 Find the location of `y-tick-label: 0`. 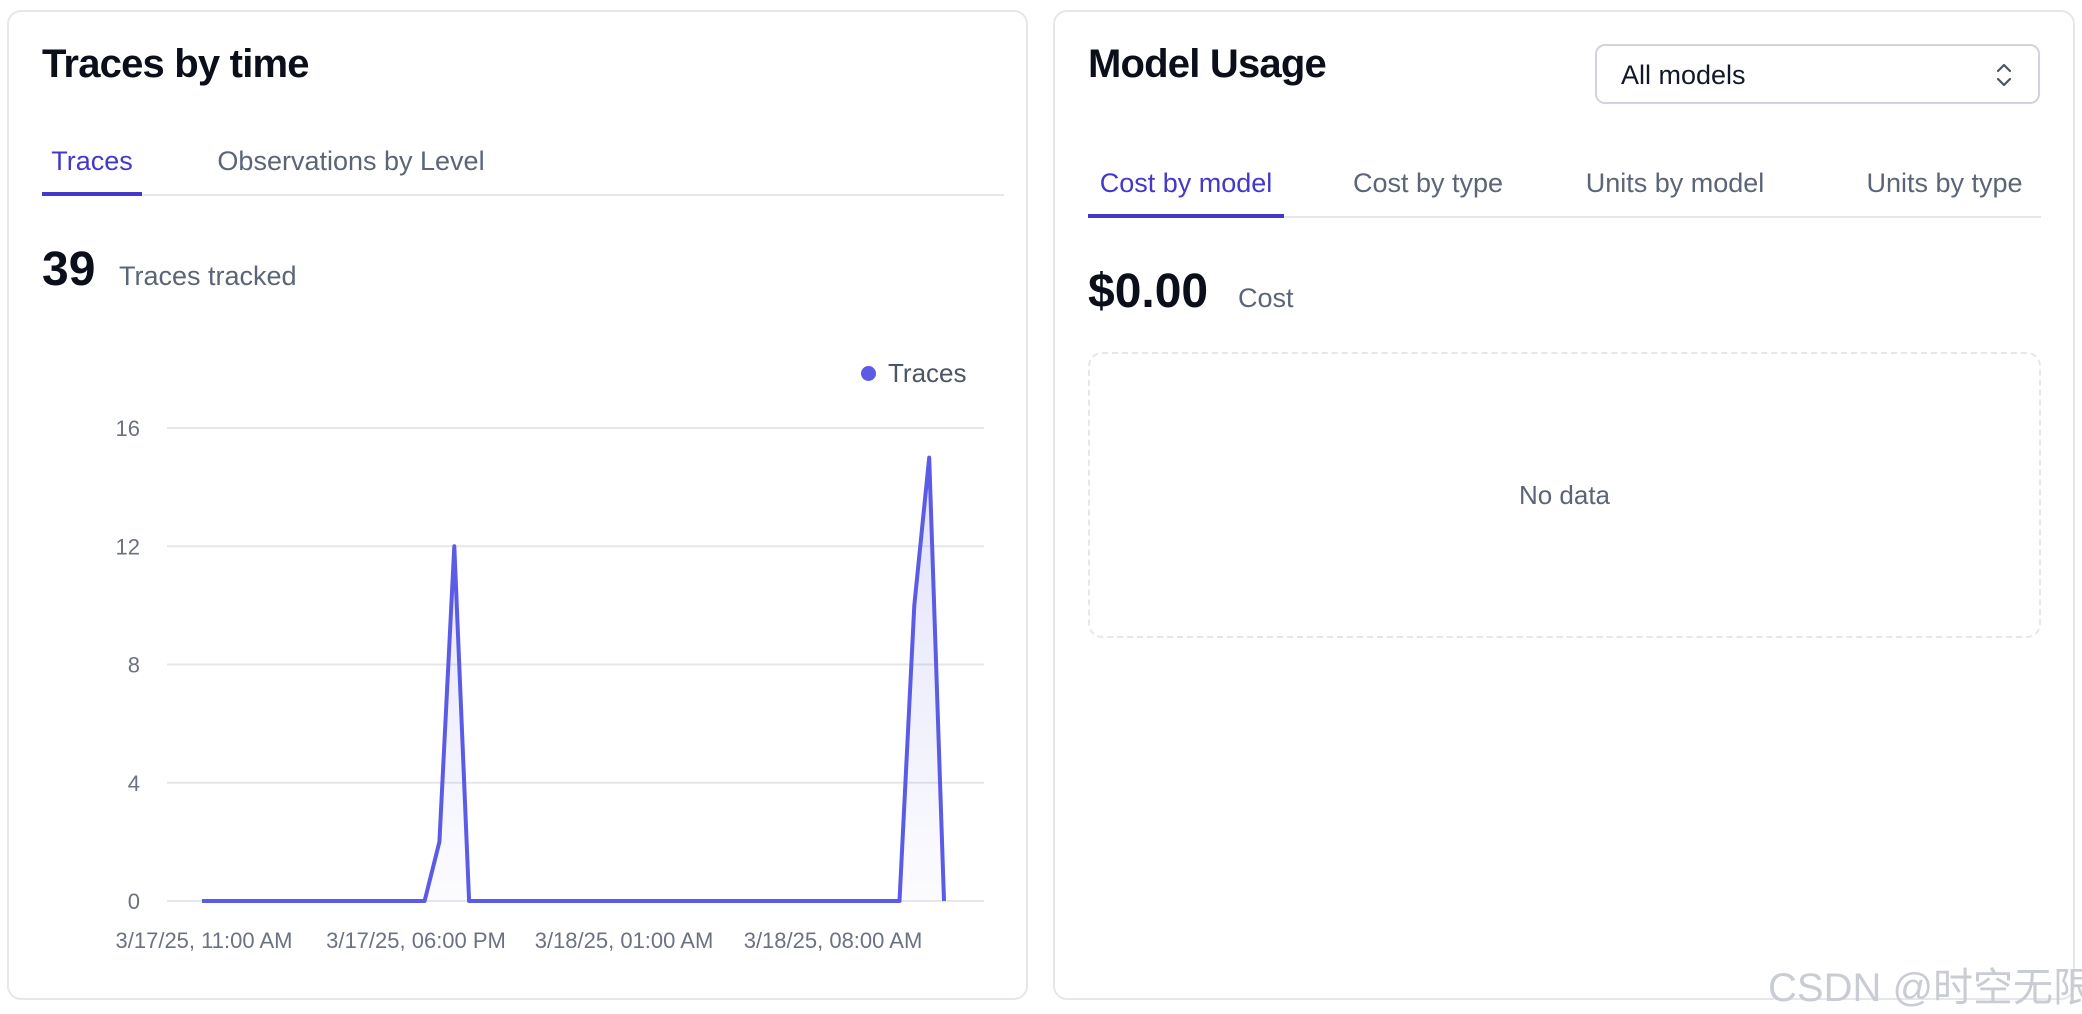

y-tick-label: 0 is located at coordinates (134, 901).